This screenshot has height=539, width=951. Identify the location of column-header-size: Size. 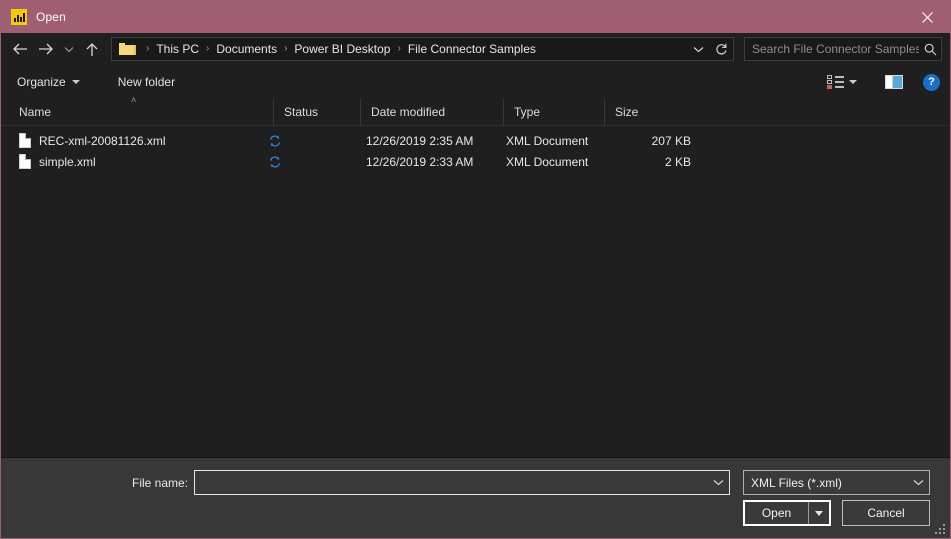
(652, 112).